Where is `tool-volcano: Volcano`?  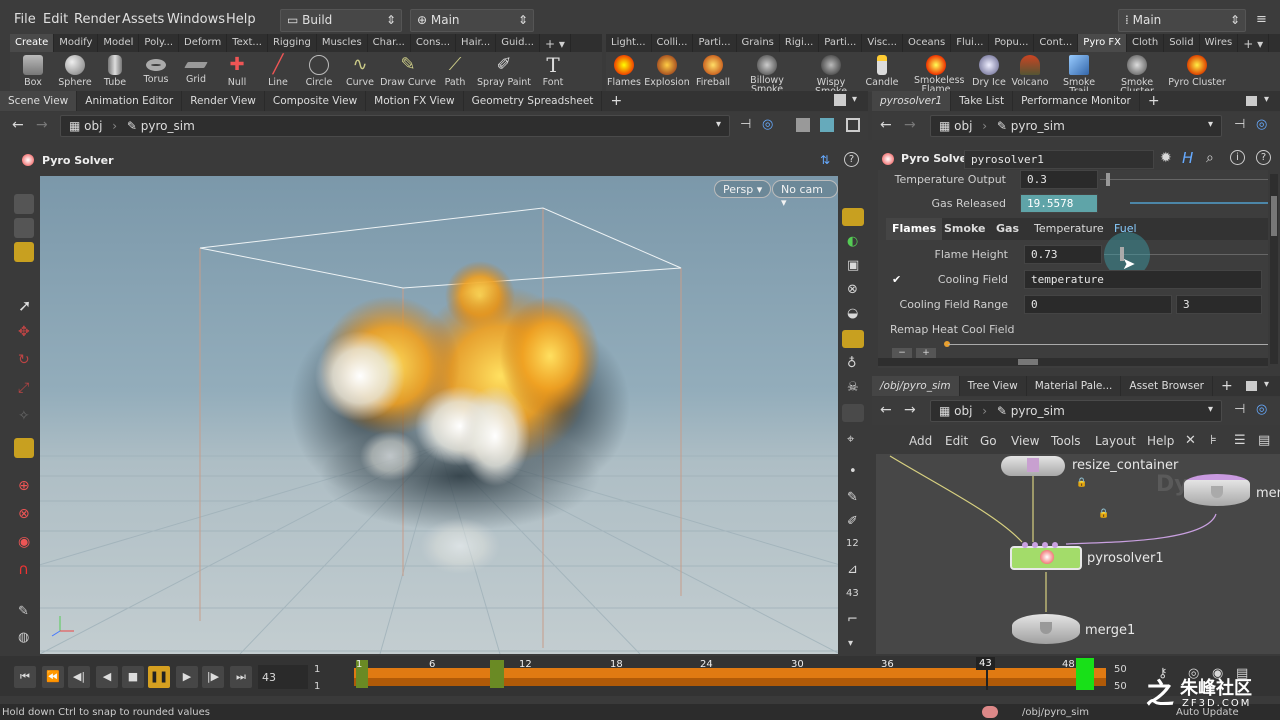 tool-volcano: Volcano is located at coordinates (1030, 72).